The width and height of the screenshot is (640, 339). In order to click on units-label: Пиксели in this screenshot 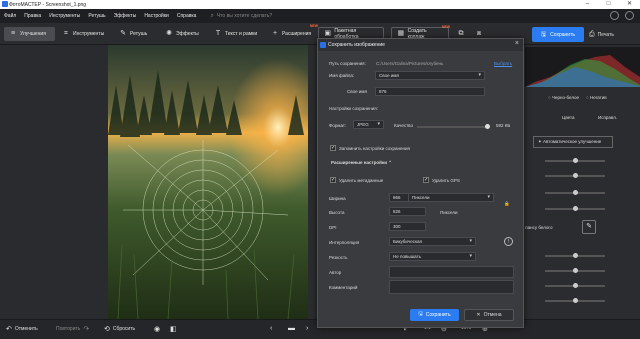, I will do `click(449, 212)`.